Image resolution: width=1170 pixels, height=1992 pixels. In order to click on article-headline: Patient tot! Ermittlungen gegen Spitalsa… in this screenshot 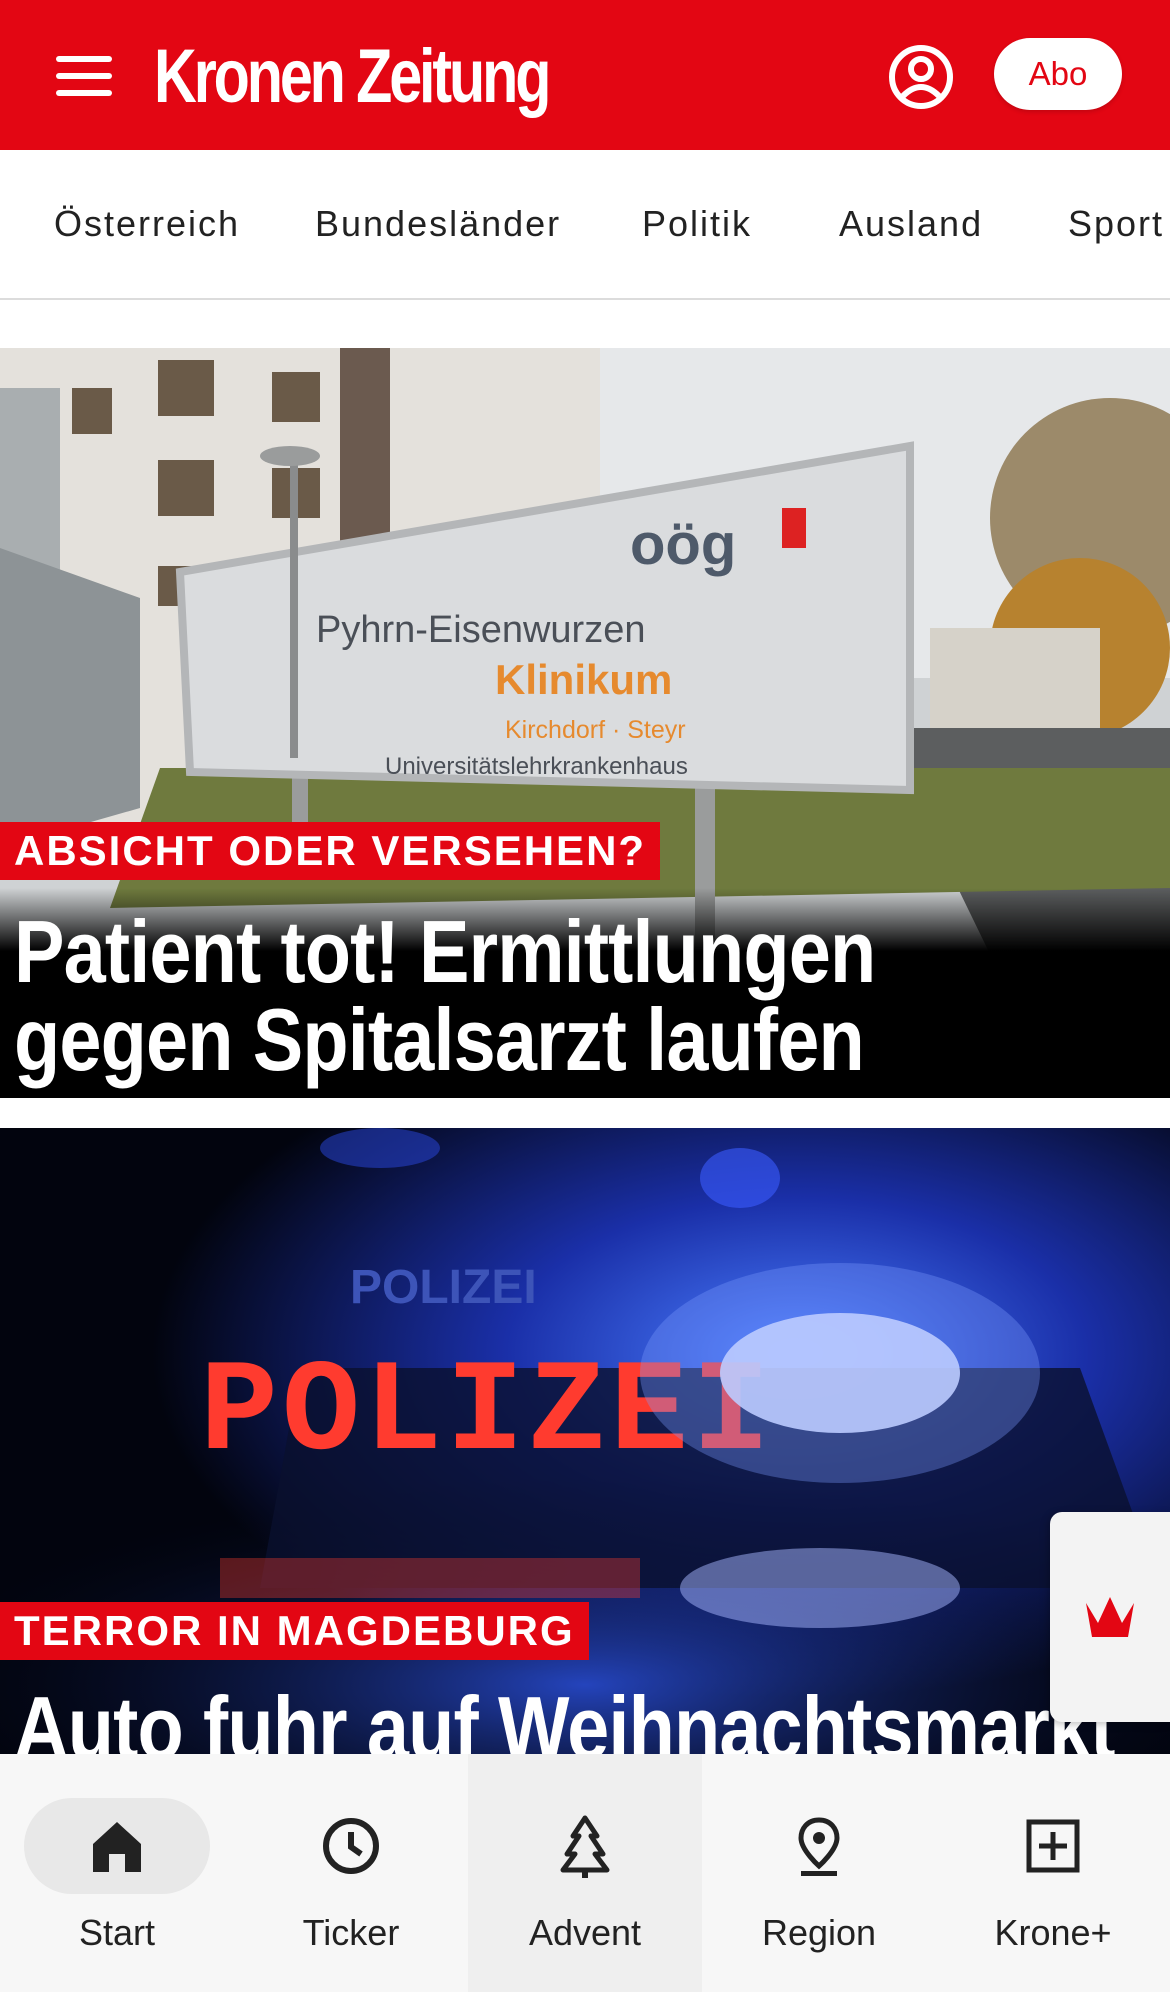, I will do `click(445, 995)`.